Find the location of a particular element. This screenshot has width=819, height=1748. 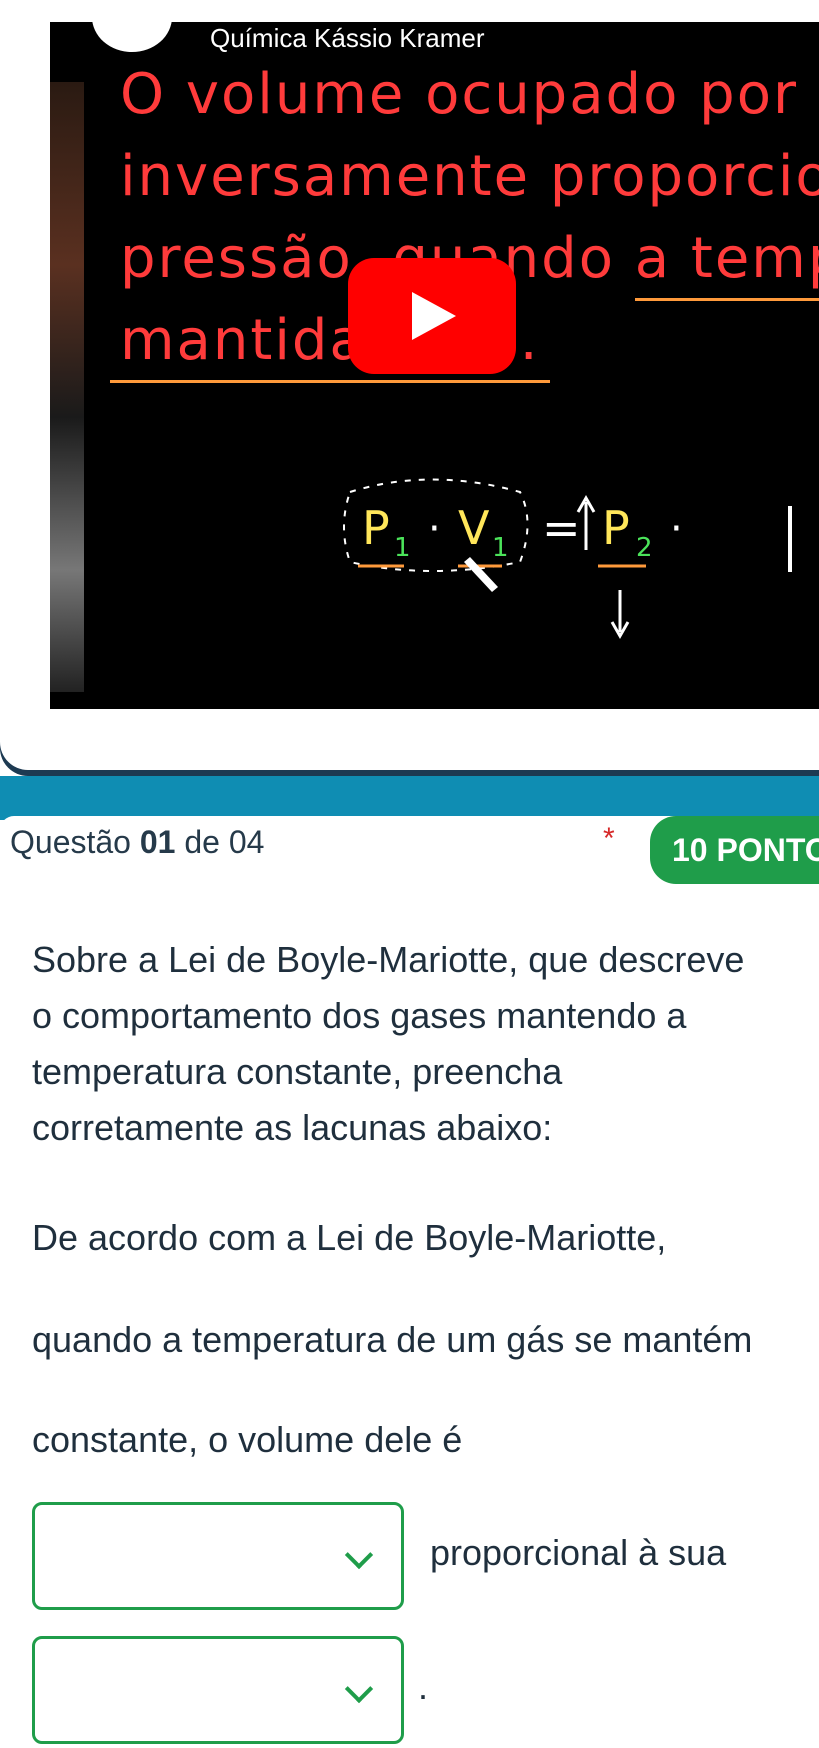

question-counter: Questão 01 de 04 is located at coordinates (137, 842).